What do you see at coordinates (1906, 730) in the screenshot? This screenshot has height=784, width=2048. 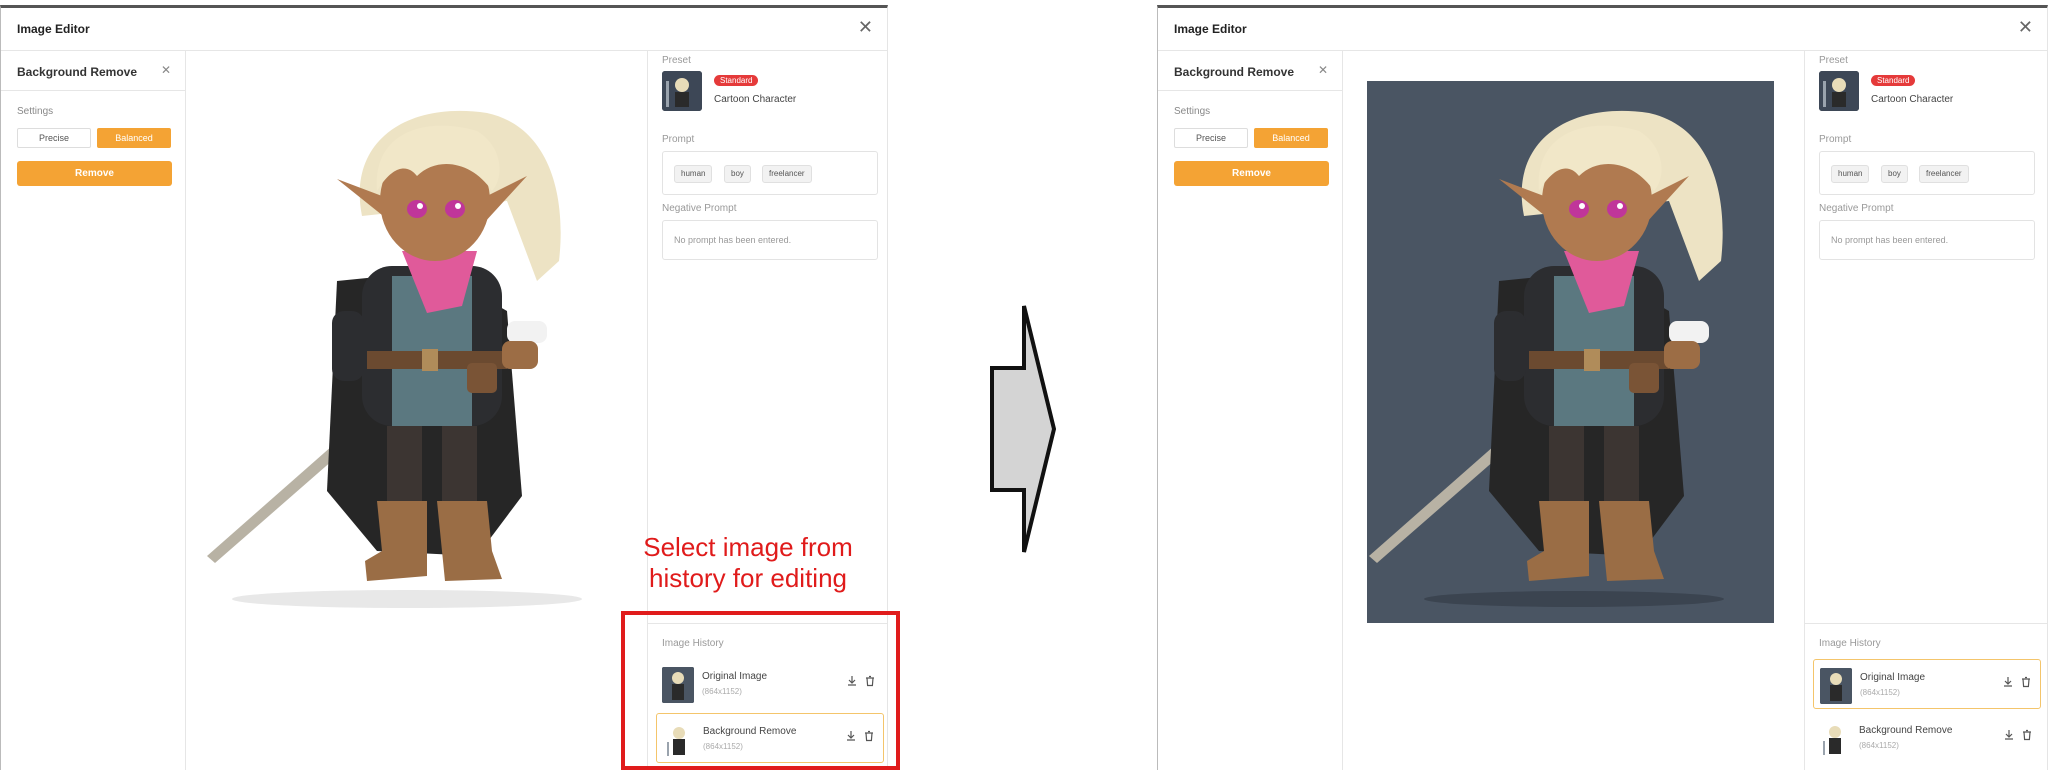 I see `history-item-name: Background Remove` at bounding box center [1906, 730].